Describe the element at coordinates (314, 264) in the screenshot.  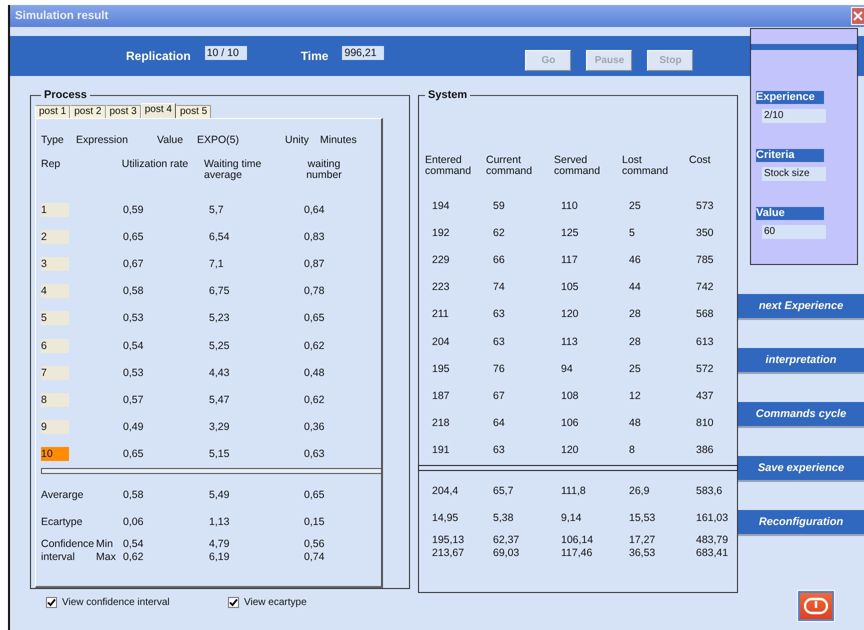
I see `table-cell-text: 0,87` at that location.